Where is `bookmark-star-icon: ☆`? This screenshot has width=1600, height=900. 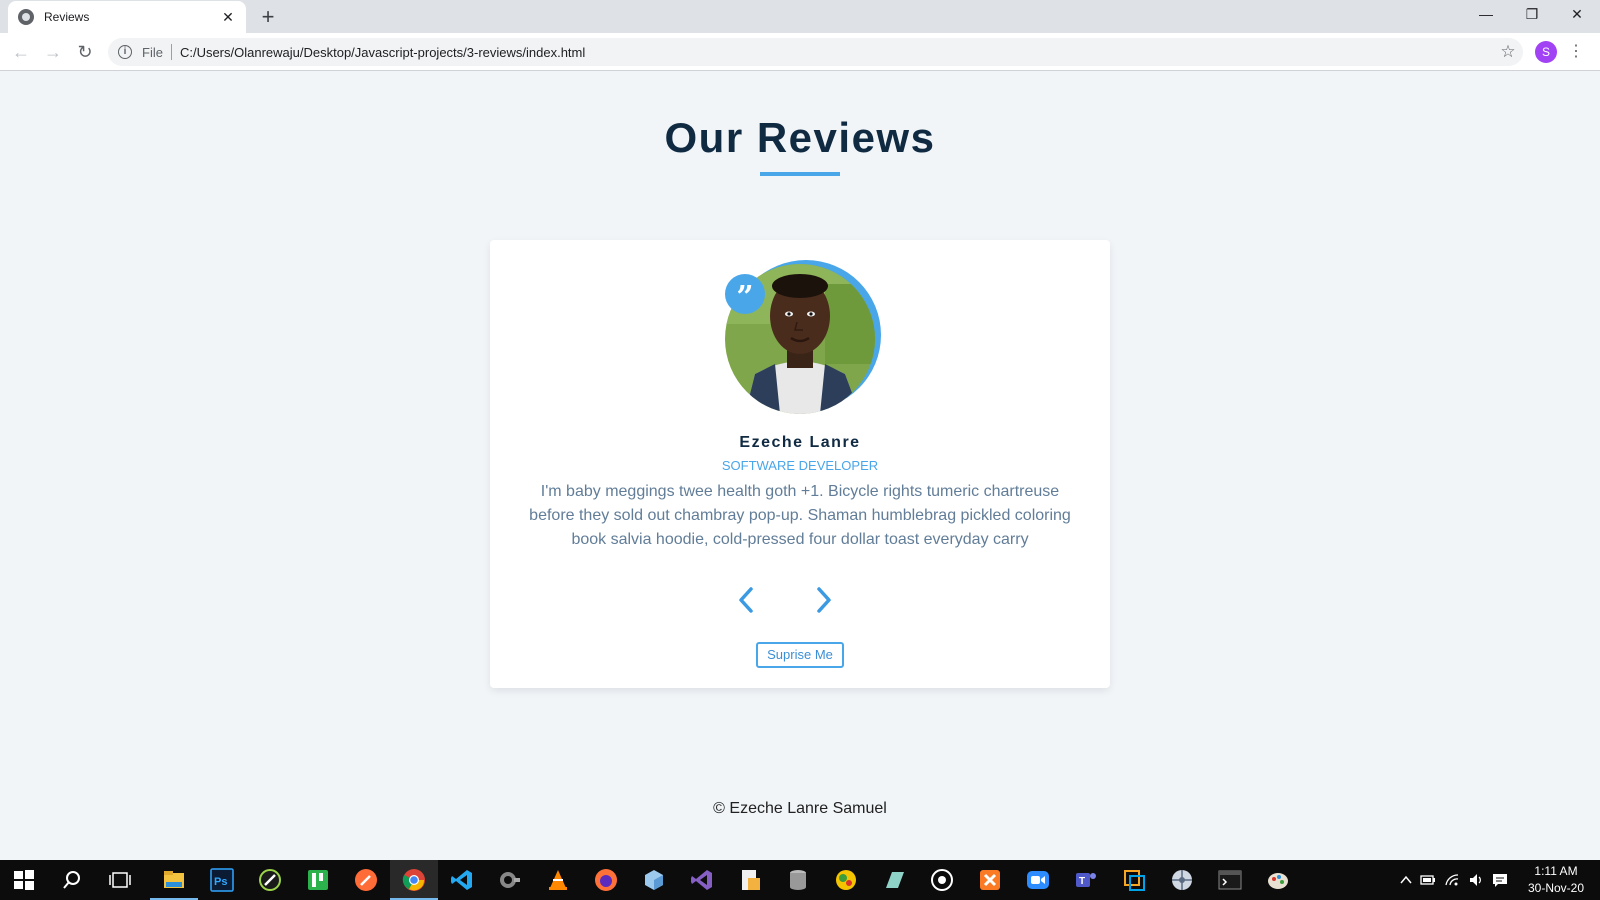
bookmark-star-icon: ☆ is located at coordinates (1508, 52).